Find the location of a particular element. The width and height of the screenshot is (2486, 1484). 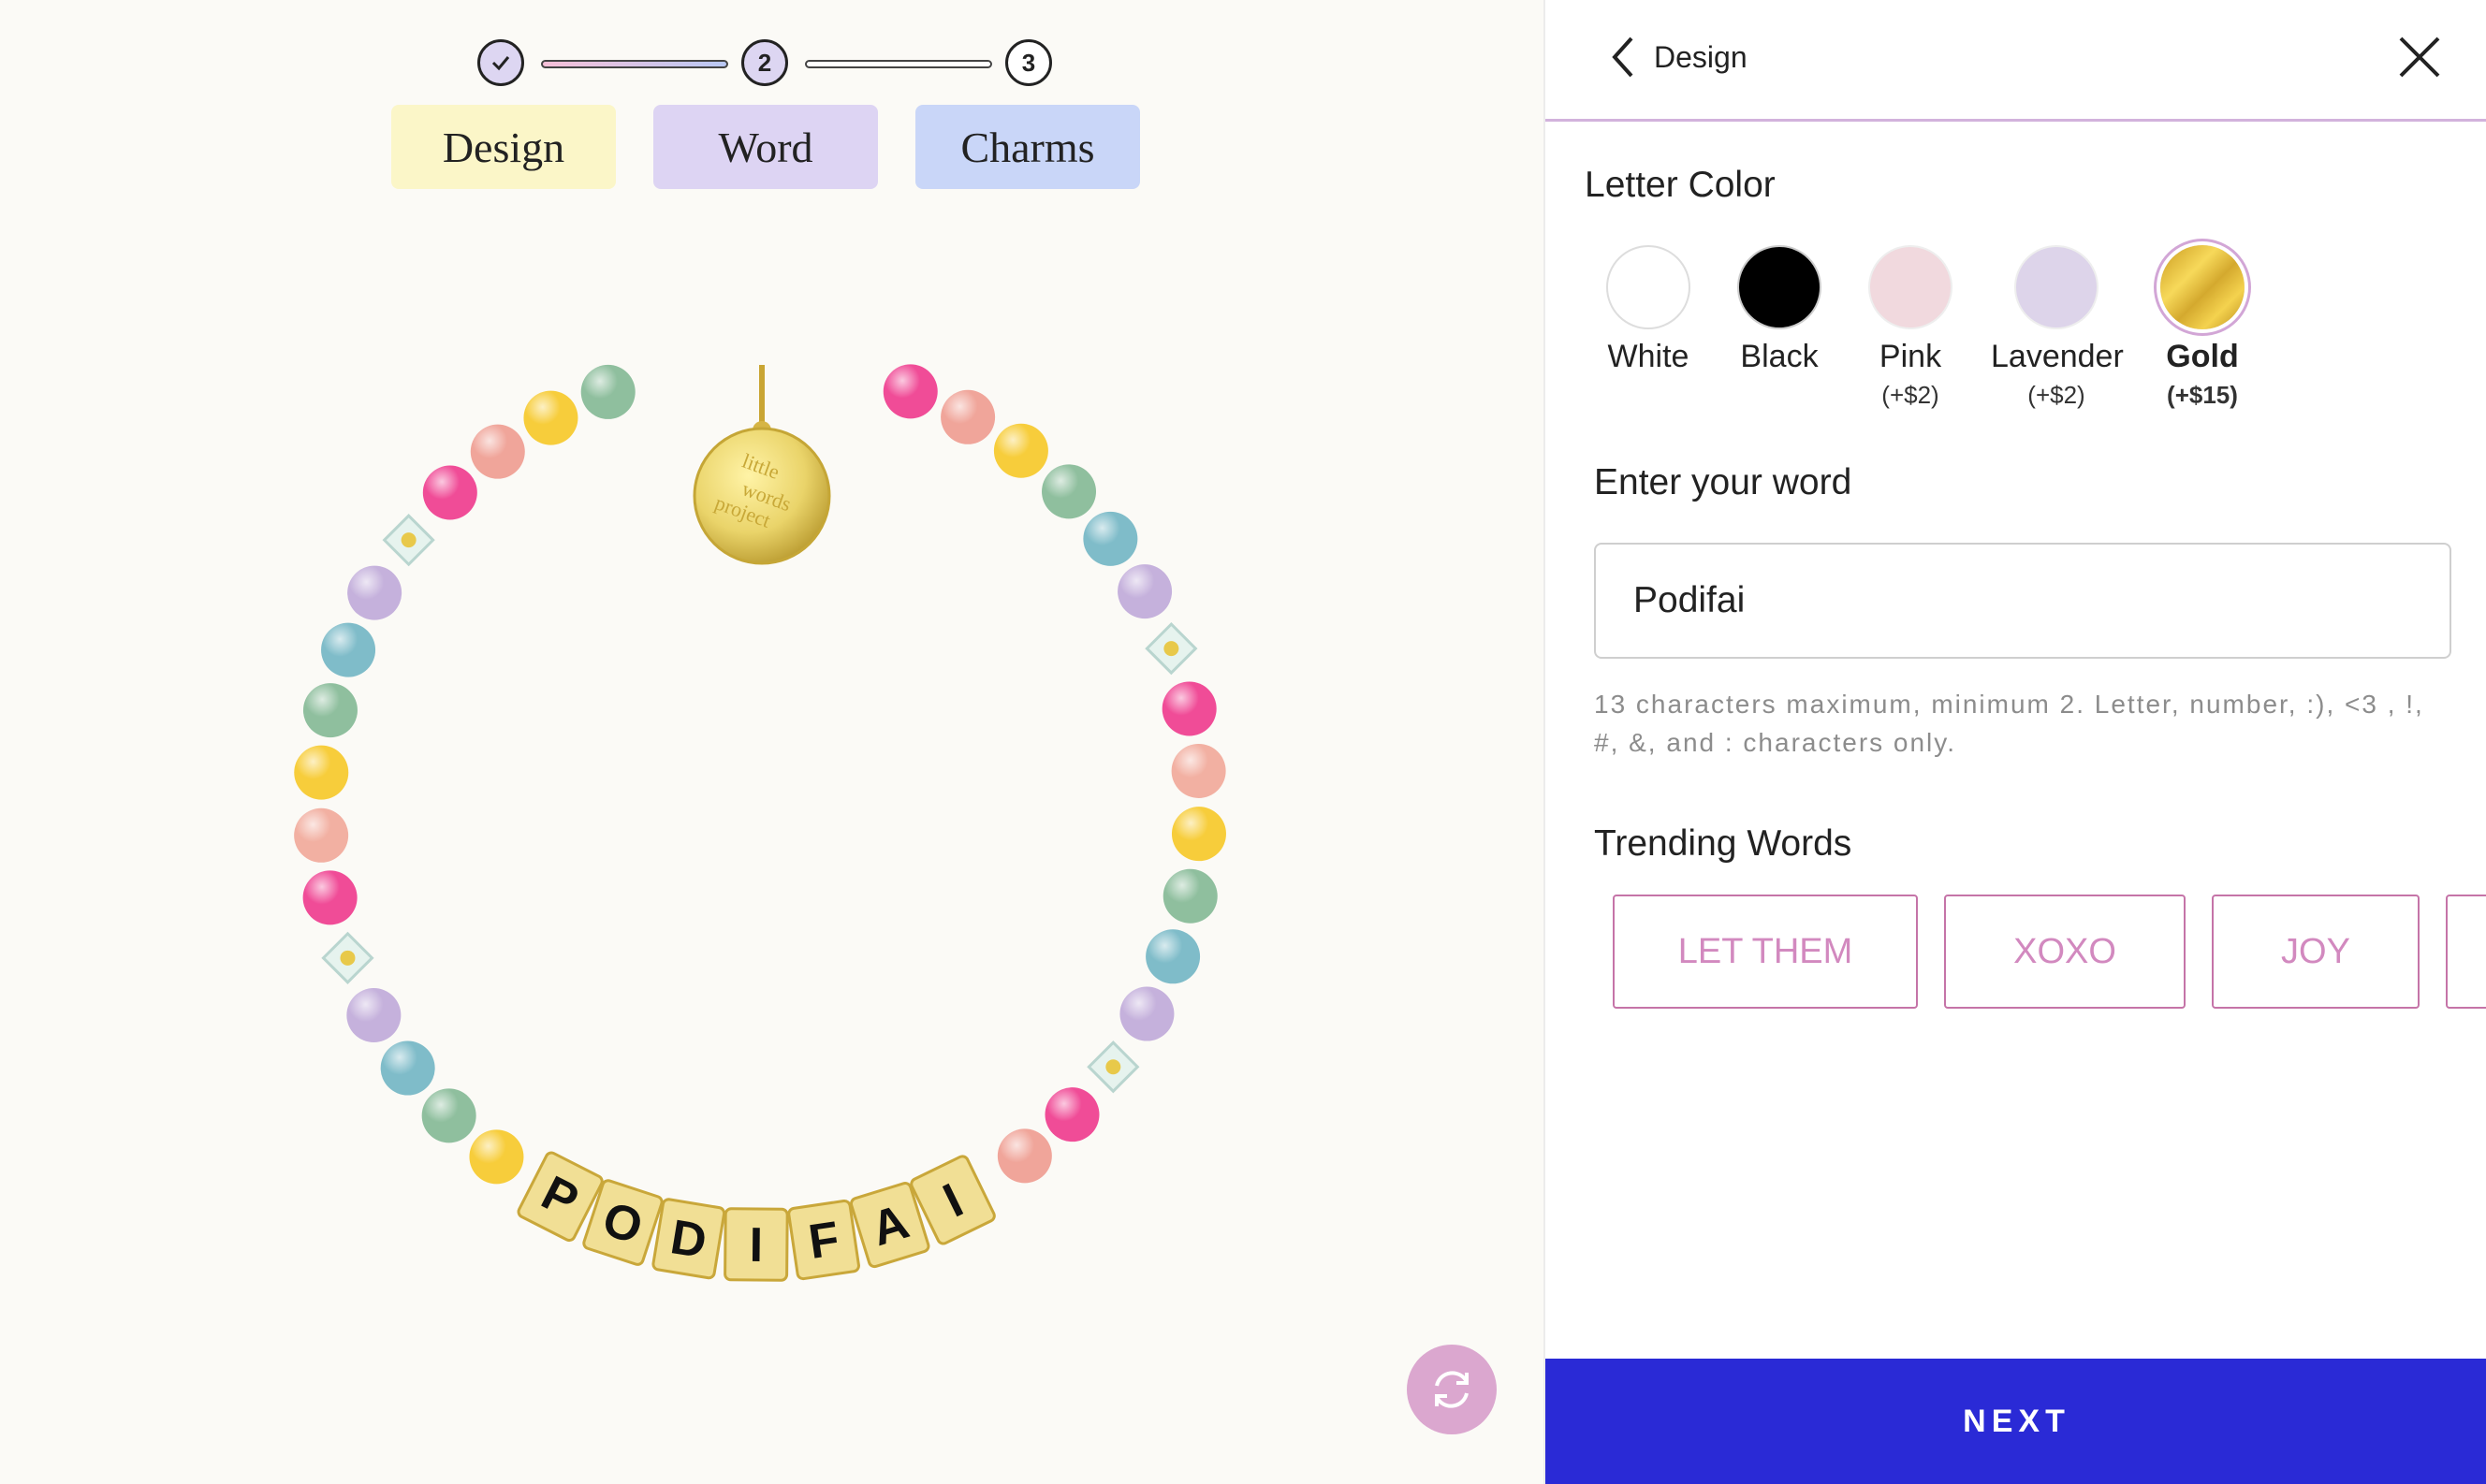

trending-word-button: XOXO is located at coordinates (2065, 952).